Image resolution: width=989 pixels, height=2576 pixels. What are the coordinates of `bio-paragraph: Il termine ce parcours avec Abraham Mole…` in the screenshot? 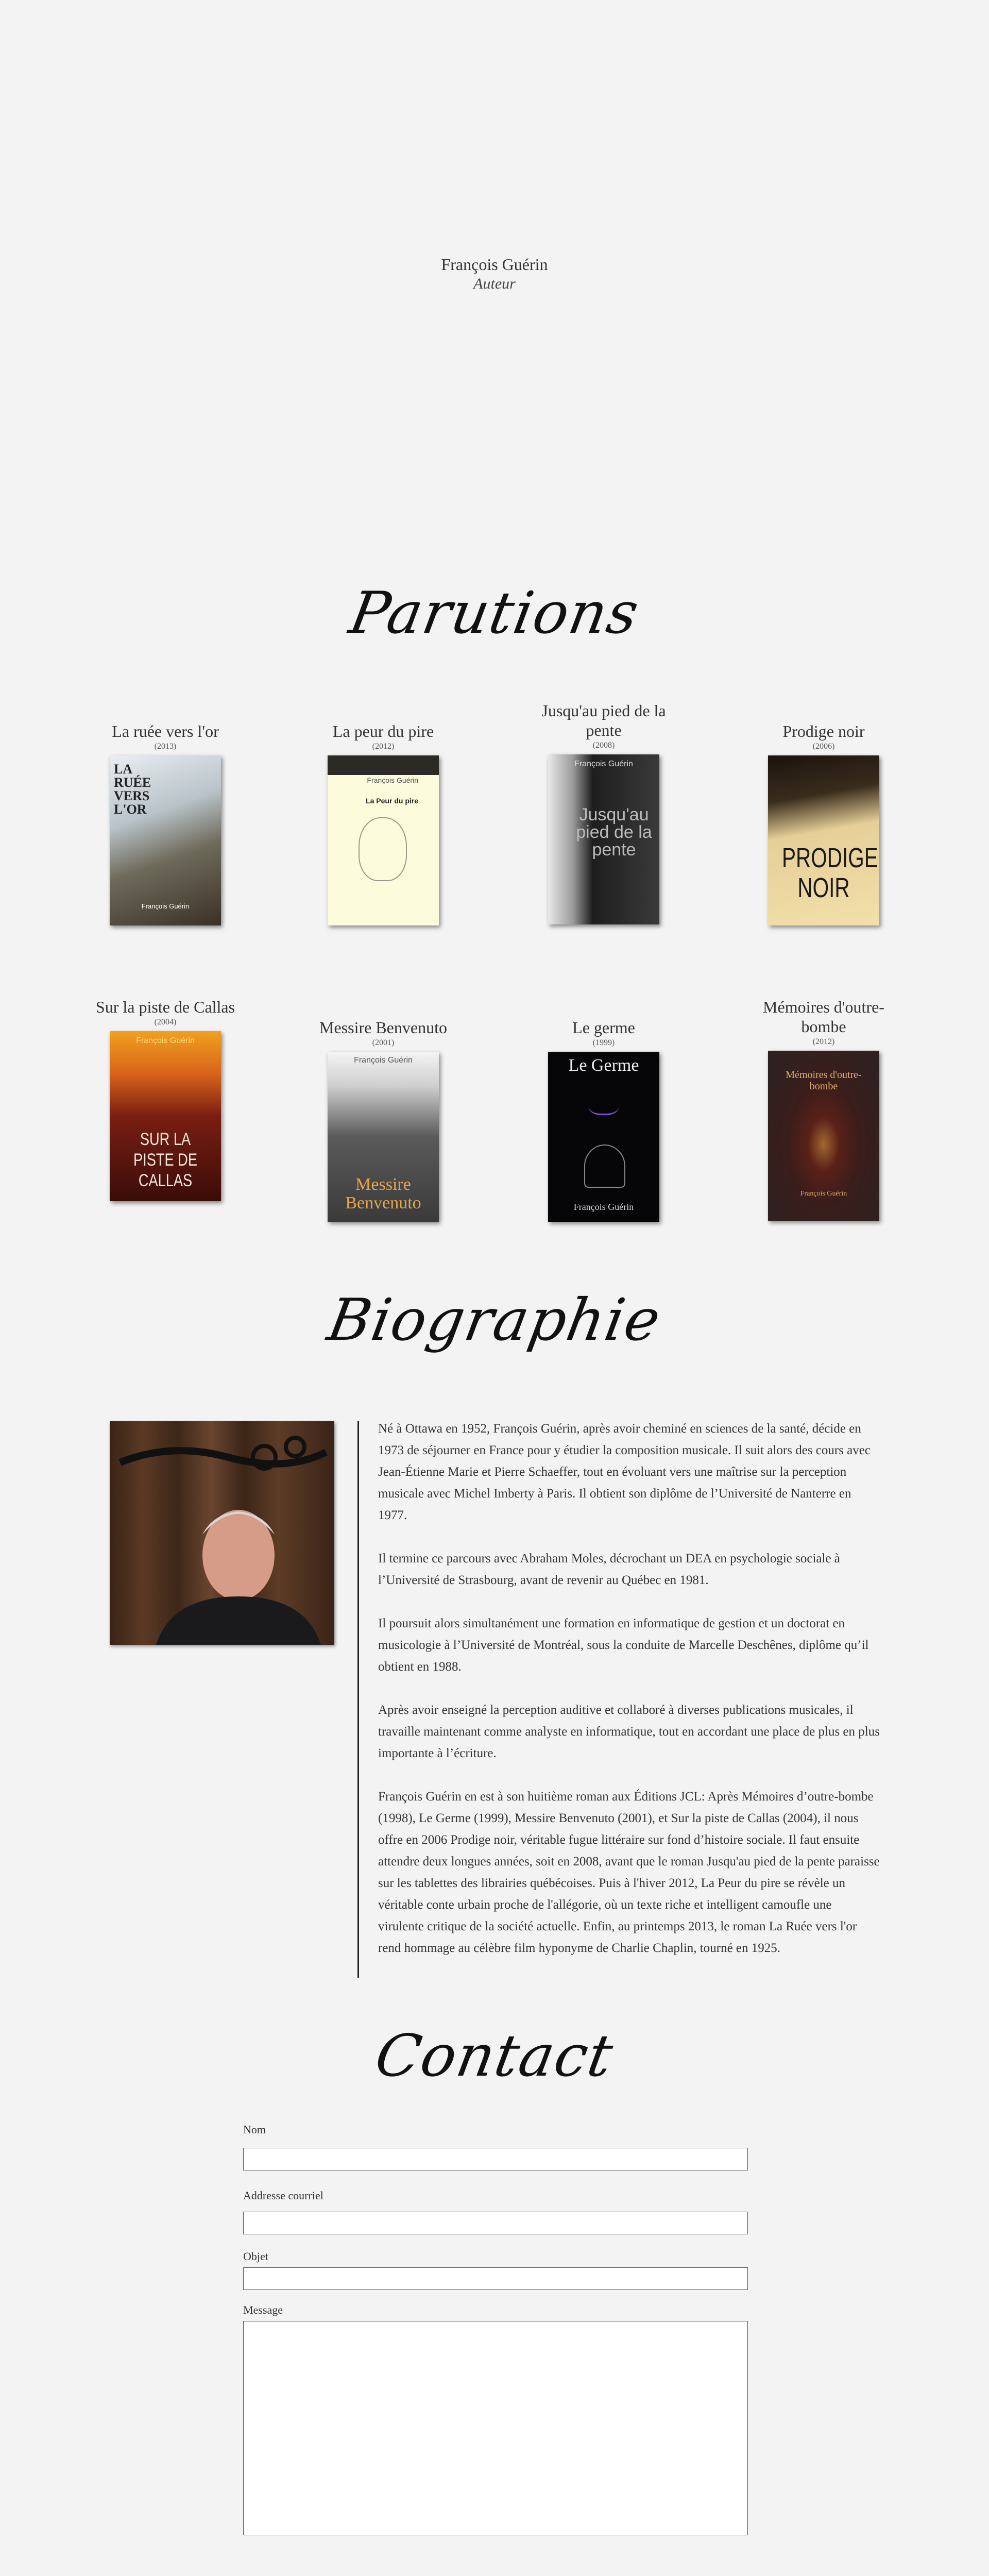 It's located at (609, 1569).